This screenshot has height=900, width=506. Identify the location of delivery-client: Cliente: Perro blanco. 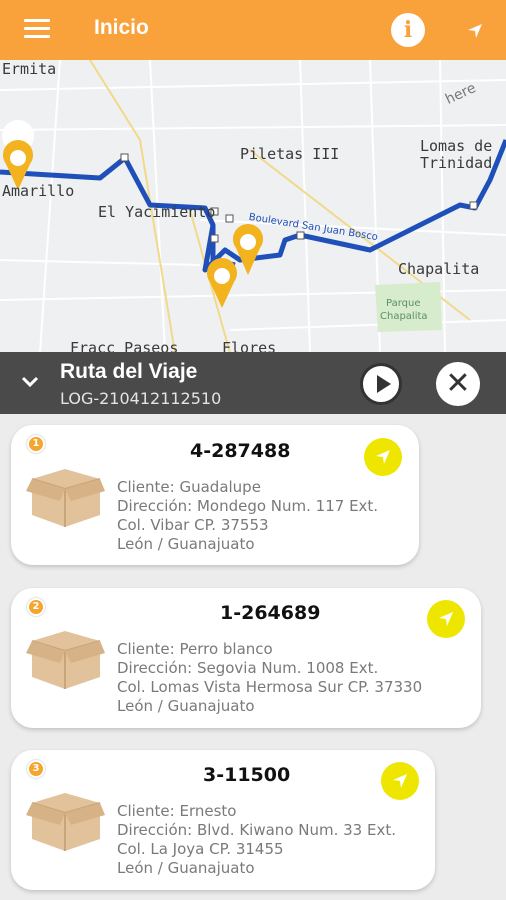
(195, 649).